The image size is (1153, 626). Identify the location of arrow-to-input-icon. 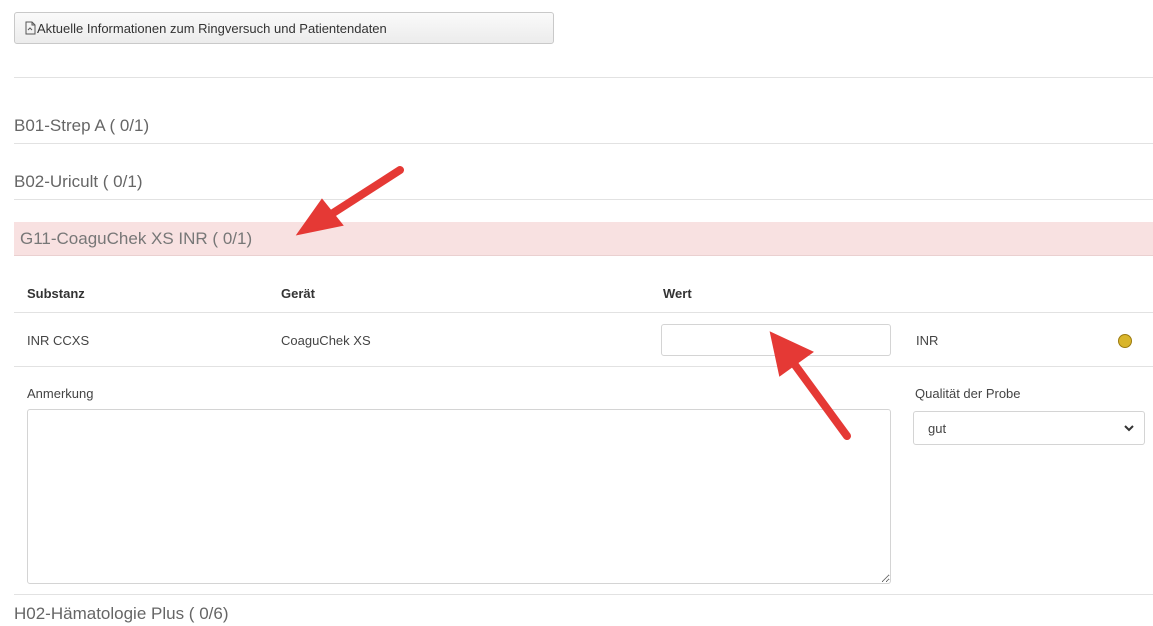
(810, 385).